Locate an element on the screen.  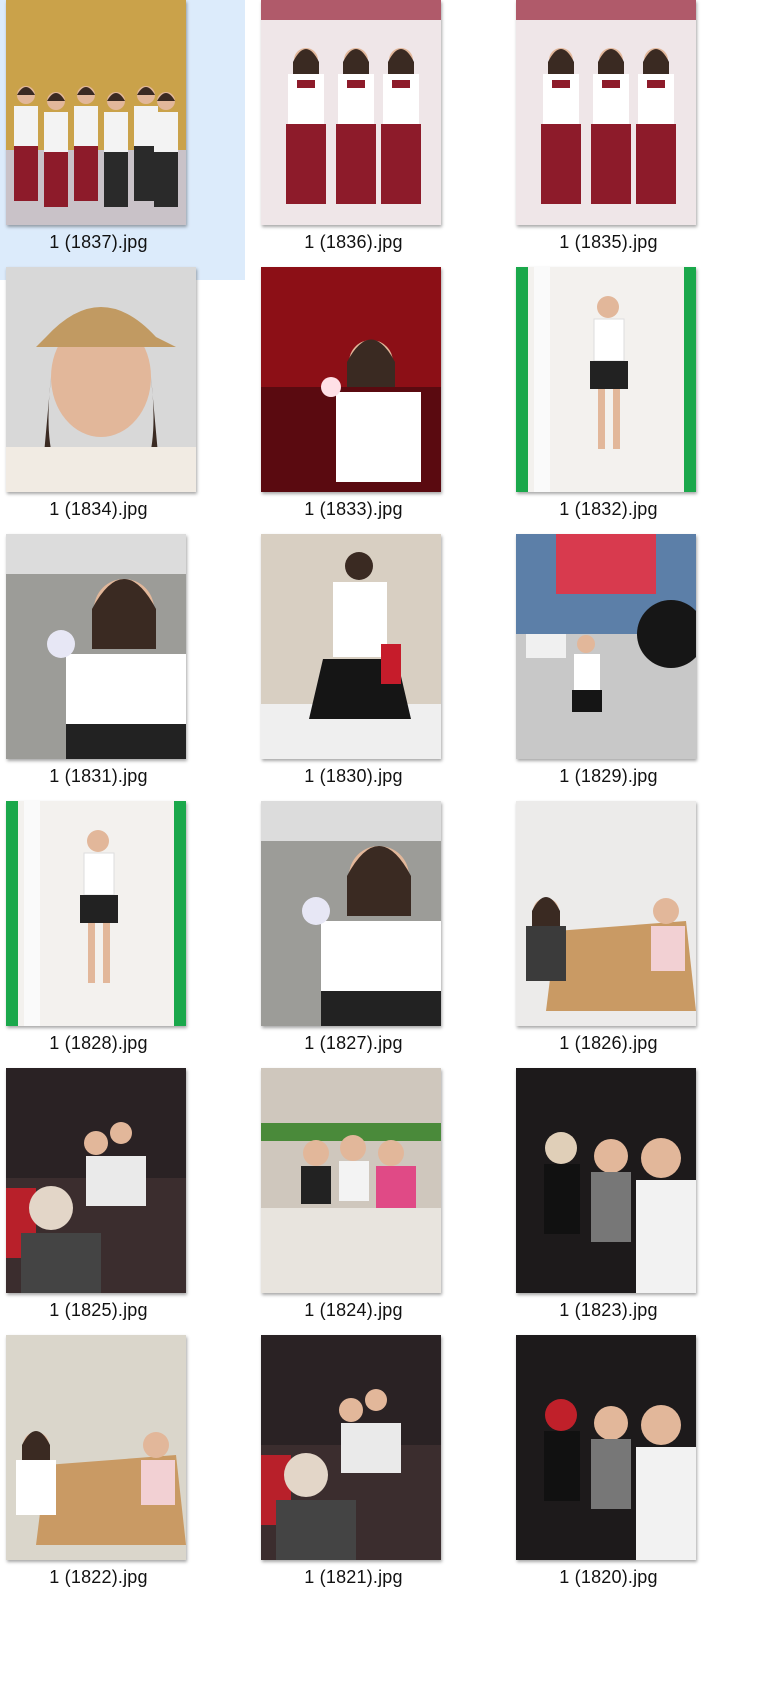
file-item: 1 (1834).jpg is located at coordinates (122, 407).